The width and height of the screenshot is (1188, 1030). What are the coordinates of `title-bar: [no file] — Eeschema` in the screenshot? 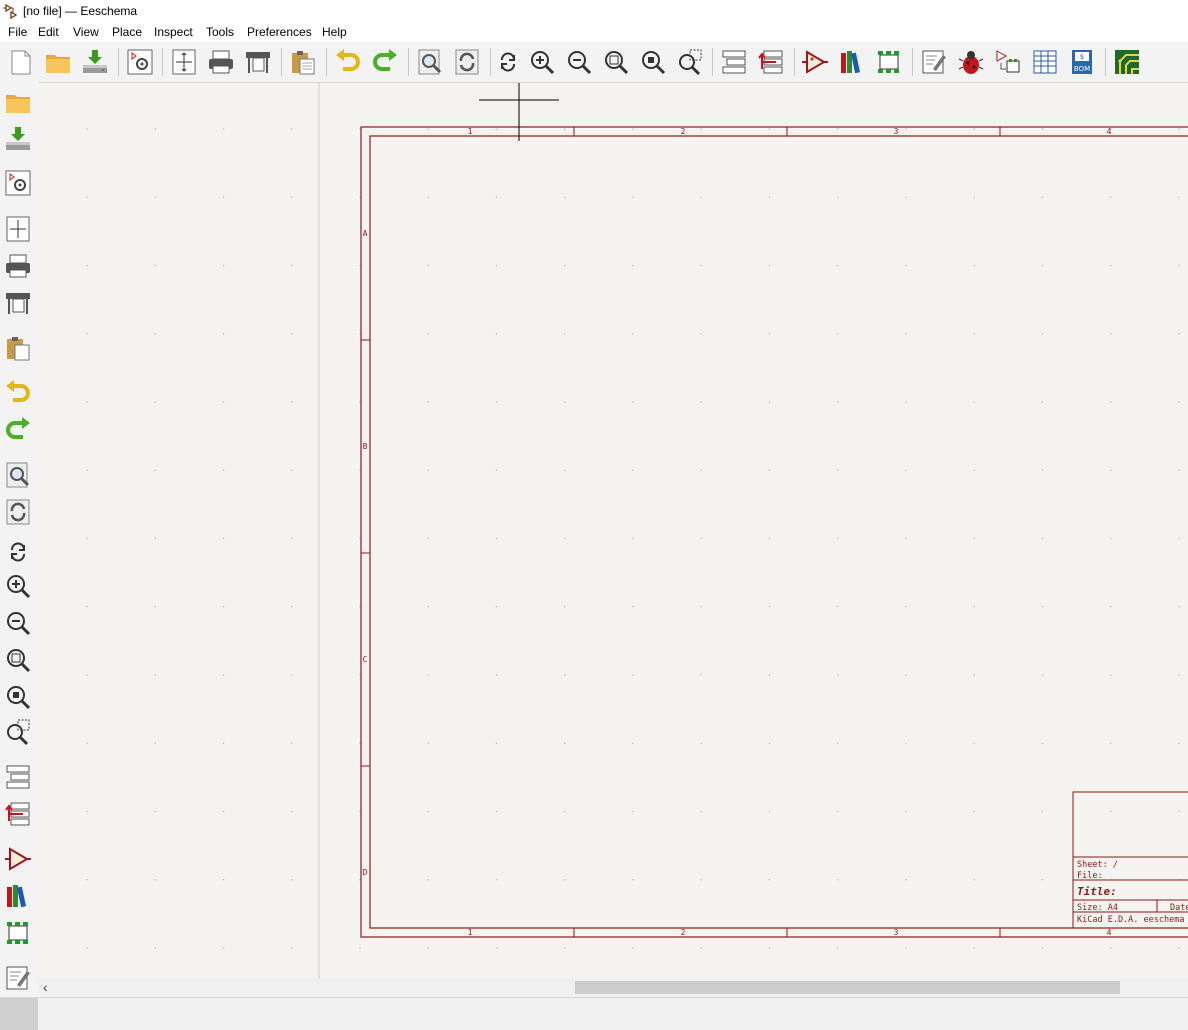 It's located at (594, 11).